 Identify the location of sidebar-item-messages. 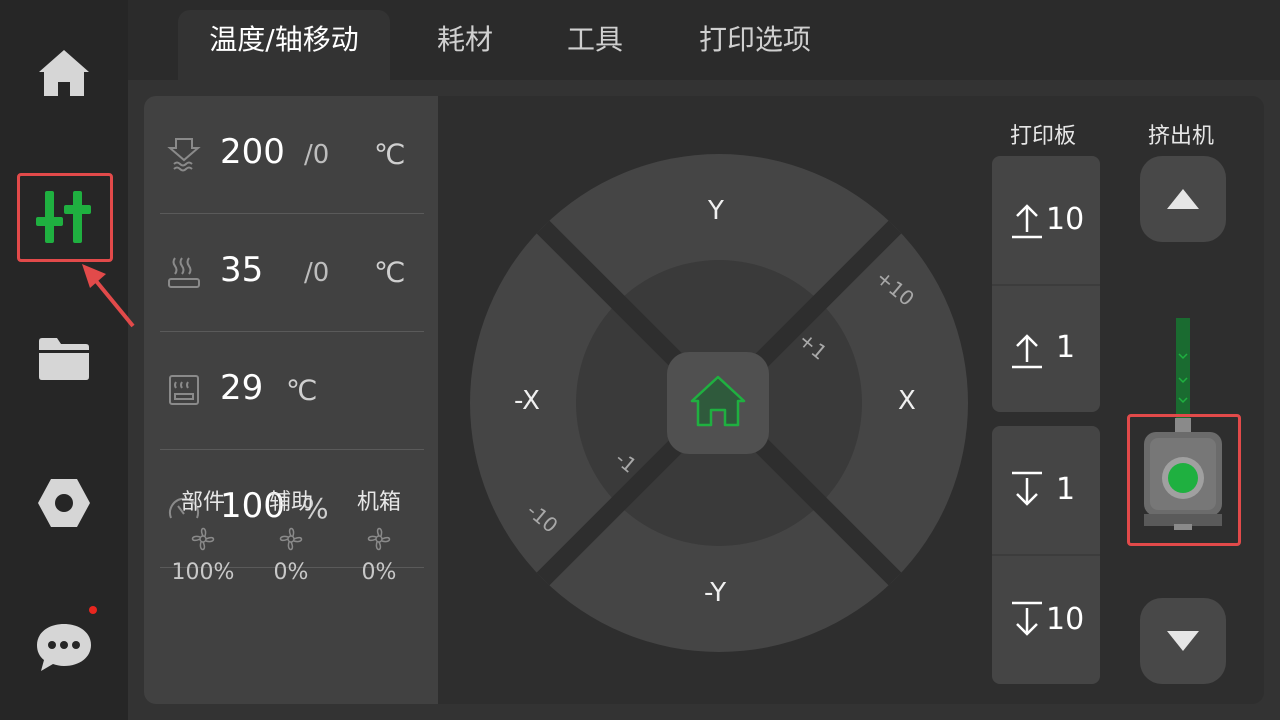
(64, 647).